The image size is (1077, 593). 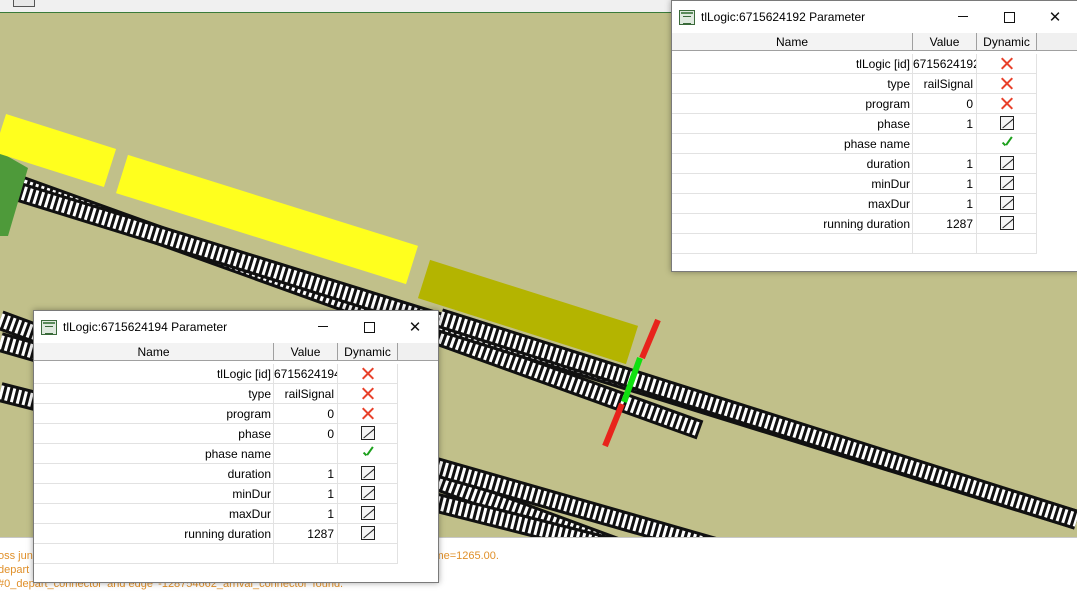 I want to click on parameter-value: 0, so click(x=945, y=104).